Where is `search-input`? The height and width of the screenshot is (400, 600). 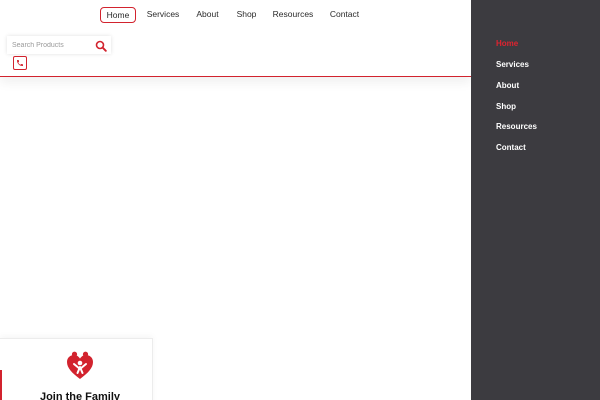
search-input is located at coordinates (52, 45).